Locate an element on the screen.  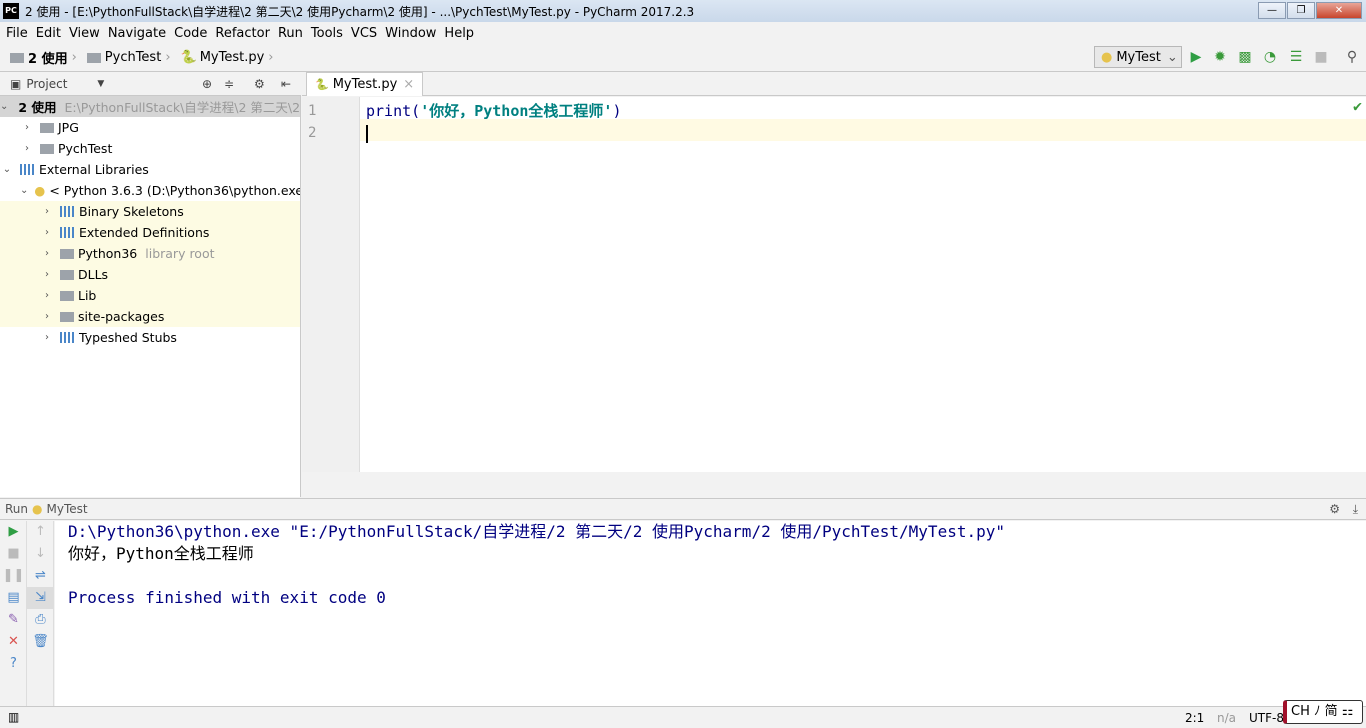
project-view-select: Project is located at coordinates (46, 84).